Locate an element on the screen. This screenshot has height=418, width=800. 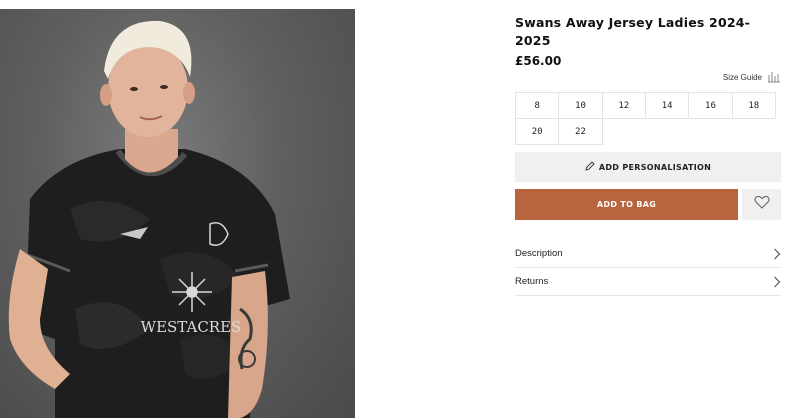
product-price: £56.00 is located at coordinates (538, 61).